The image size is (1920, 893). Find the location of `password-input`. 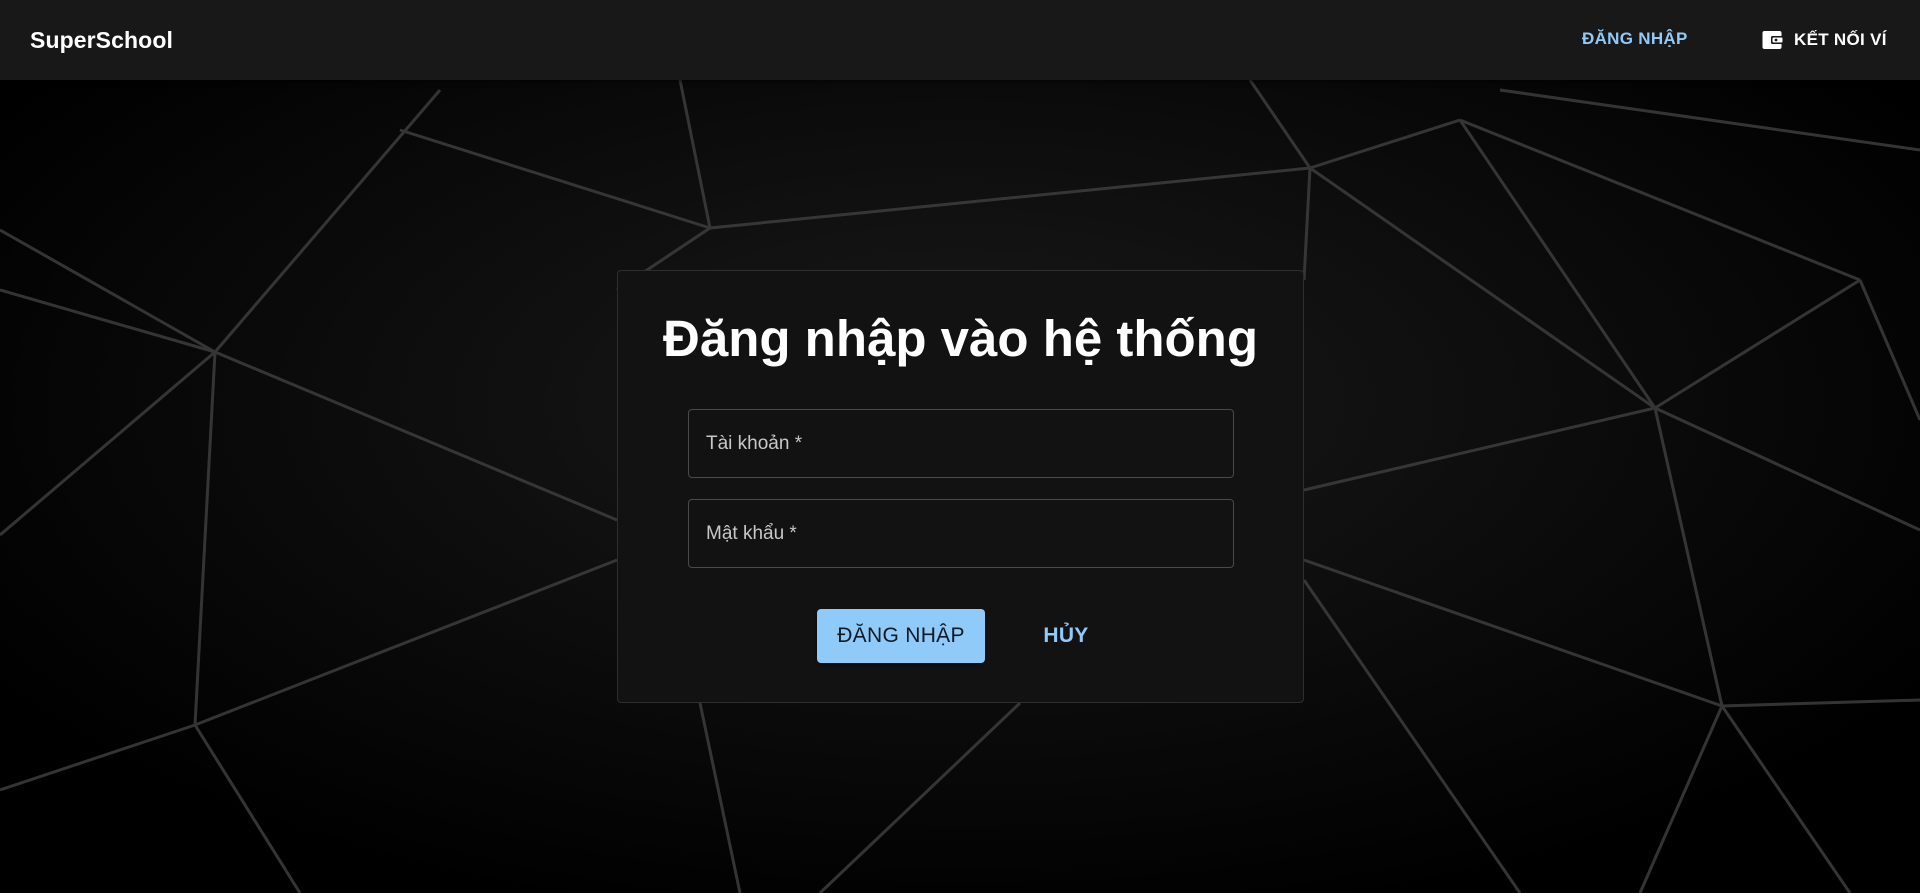

password-input is located at coordinates (961, 533).